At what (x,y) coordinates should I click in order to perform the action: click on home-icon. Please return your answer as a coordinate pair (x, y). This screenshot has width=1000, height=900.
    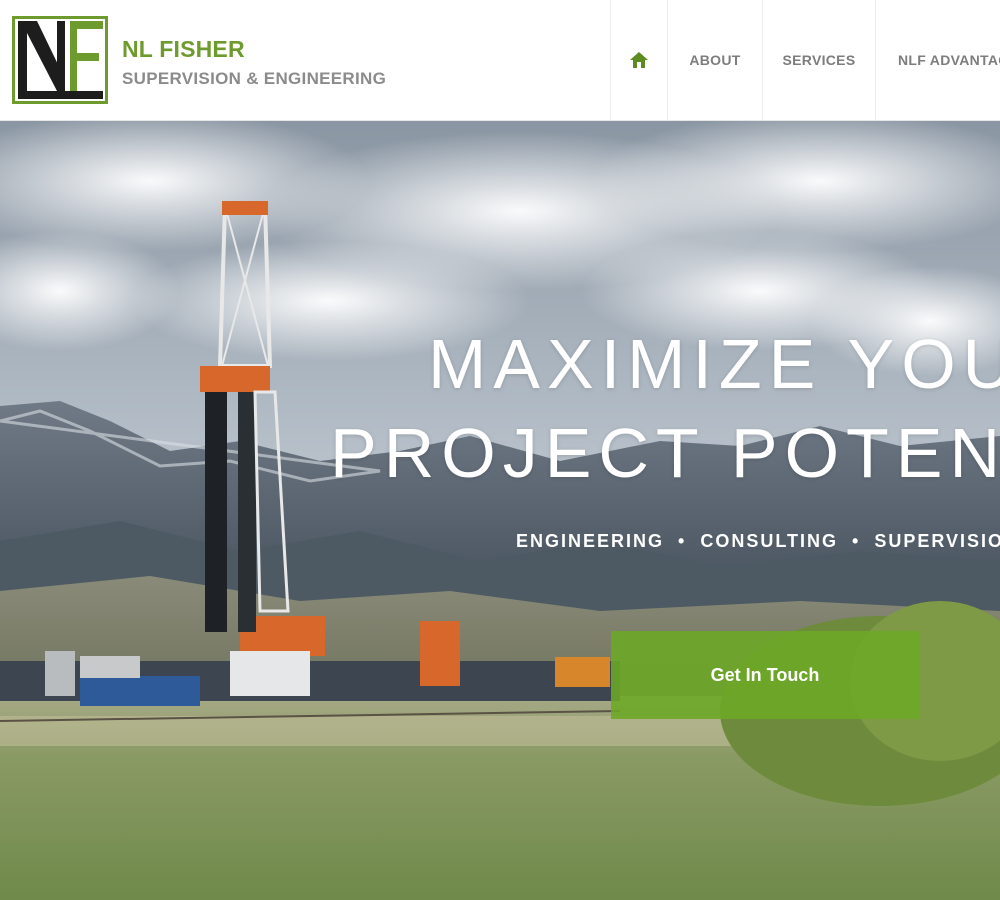
    Looking at the image, I should click on (639, 60).